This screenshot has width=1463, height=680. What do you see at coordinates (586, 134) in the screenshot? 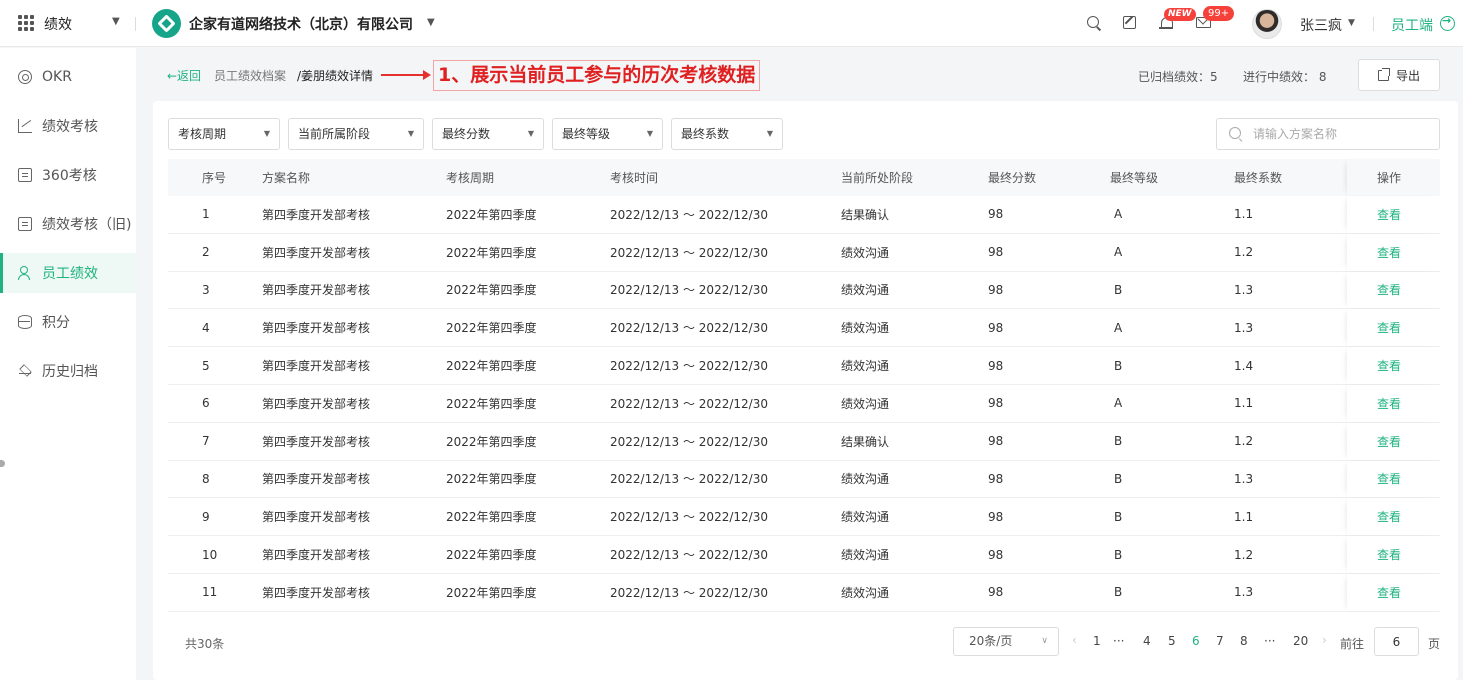
I see `grade-filter-label: 最终等级` at bounding box center [586, 134].